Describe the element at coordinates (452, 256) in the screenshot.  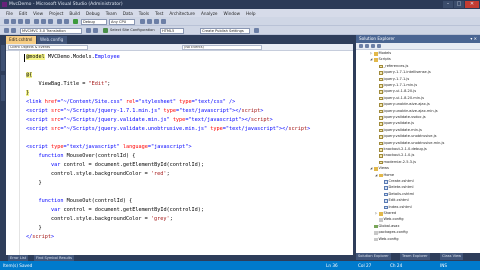
I see `tab-class-view: Class View` at that location.